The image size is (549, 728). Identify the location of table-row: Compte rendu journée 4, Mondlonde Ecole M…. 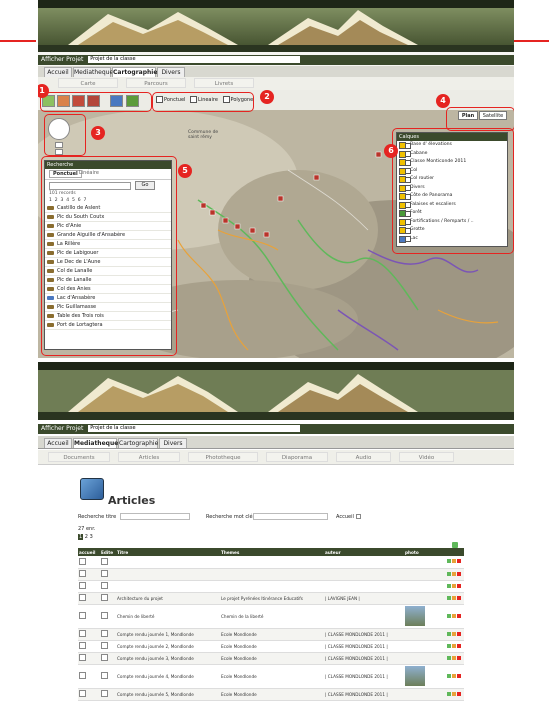
(271, 676).